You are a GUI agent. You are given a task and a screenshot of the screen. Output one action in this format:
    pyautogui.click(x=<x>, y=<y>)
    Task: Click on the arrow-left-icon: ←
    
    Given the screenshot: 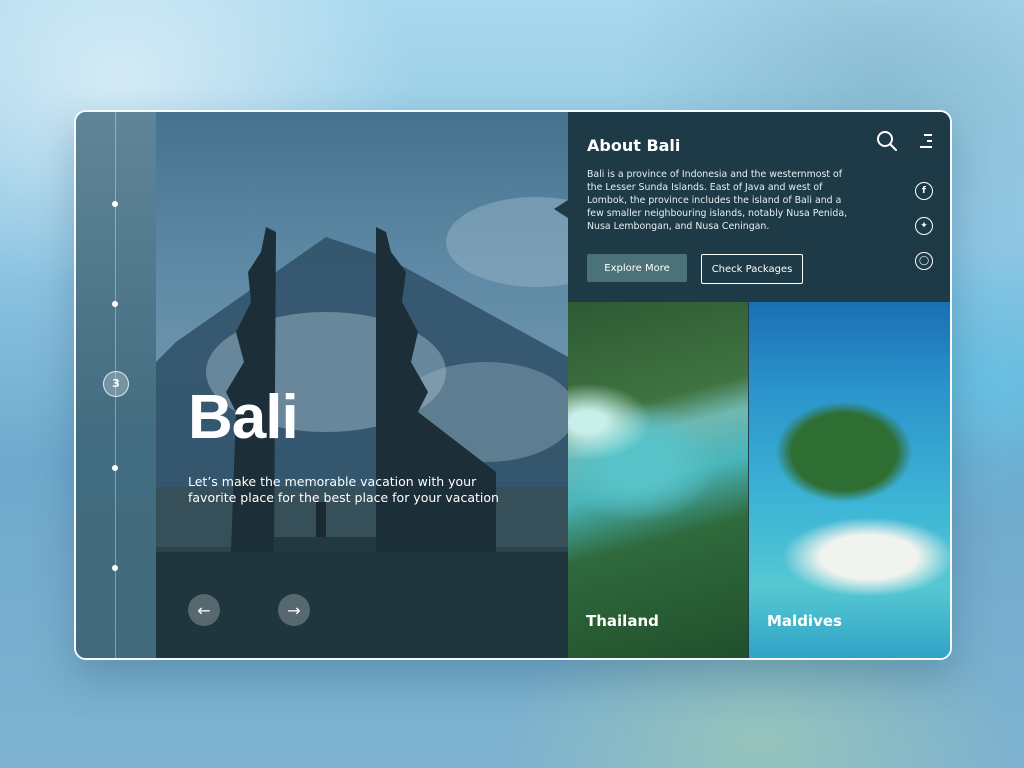 What is the action you would take?
    pyautogui.click(x=204, y=610)
    